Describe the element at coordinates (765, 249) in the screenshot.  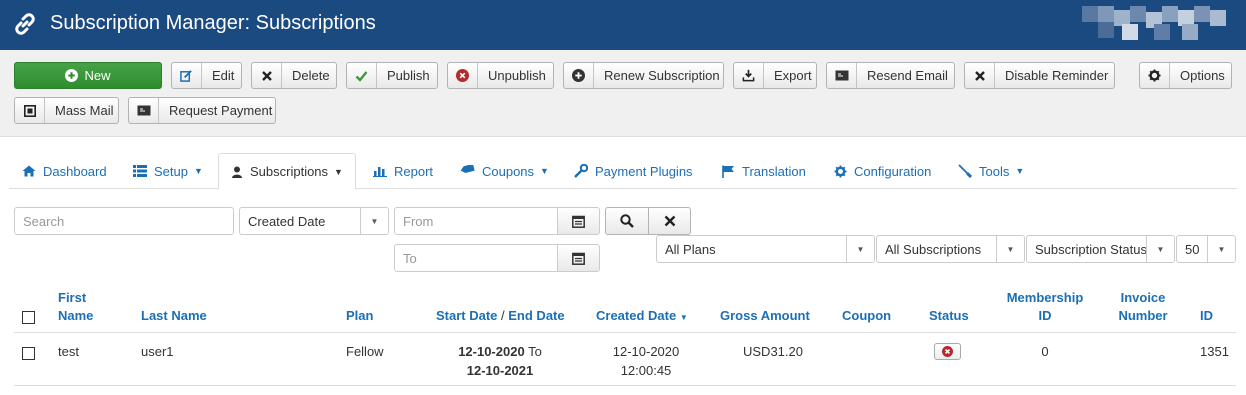
I see `plan-filter-select: All Plans ▼` at that location.